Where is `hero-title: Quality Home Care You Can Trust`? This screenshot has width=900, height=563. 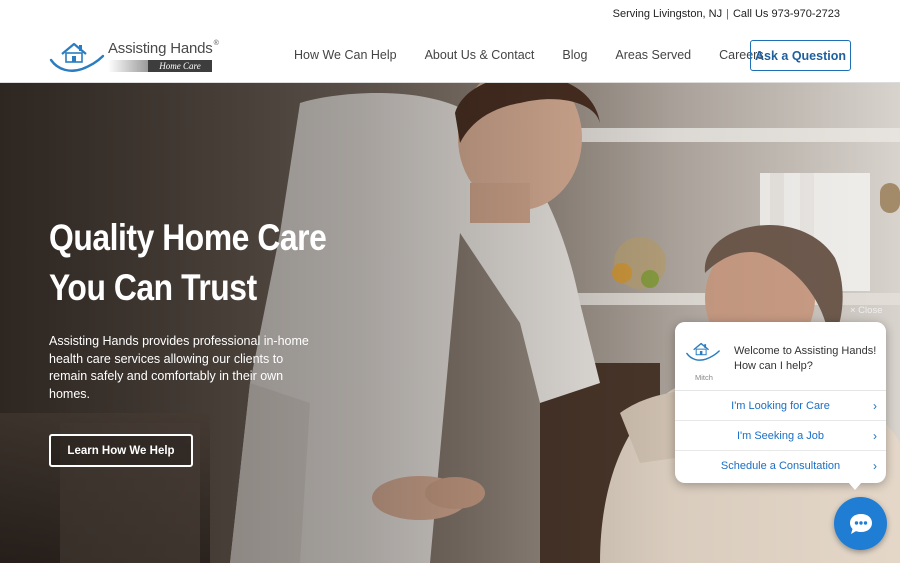 hero-title: Quality Home Care You Can Trust is located at coordinates (191, 263).